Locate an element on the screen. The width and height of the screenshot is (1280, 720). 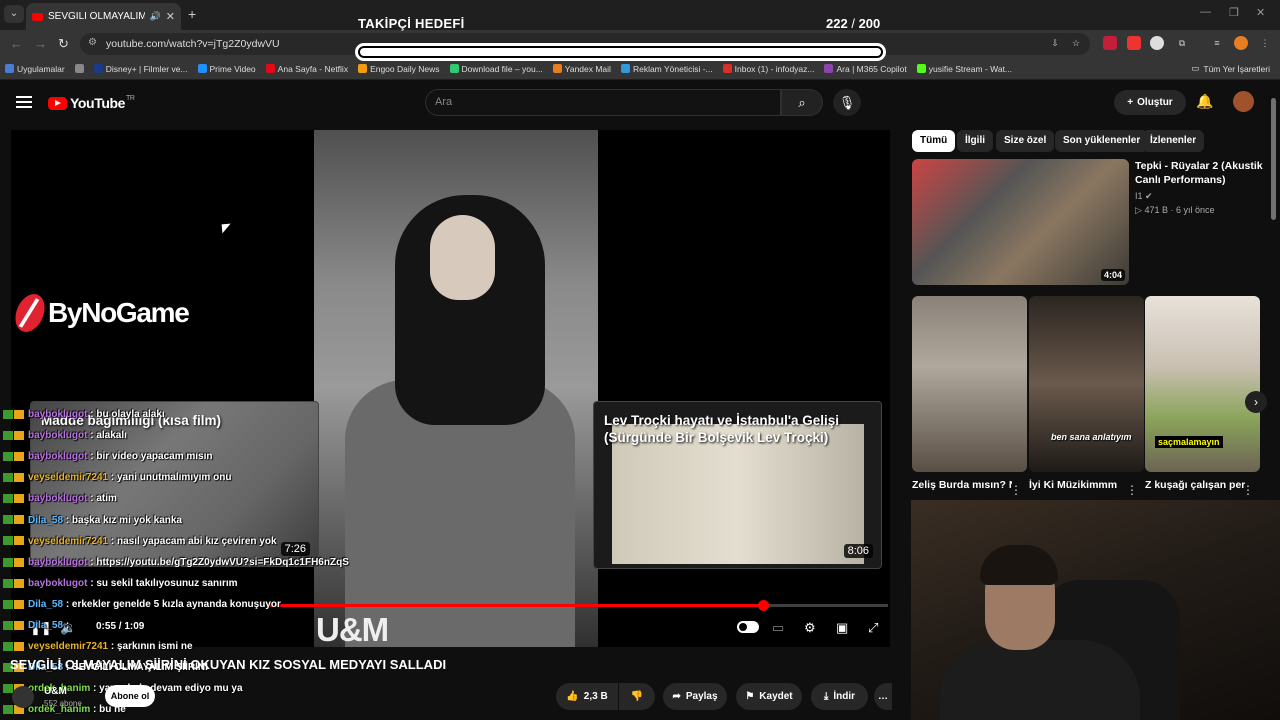
bookmark-grid is located at coordinates (79, 68).